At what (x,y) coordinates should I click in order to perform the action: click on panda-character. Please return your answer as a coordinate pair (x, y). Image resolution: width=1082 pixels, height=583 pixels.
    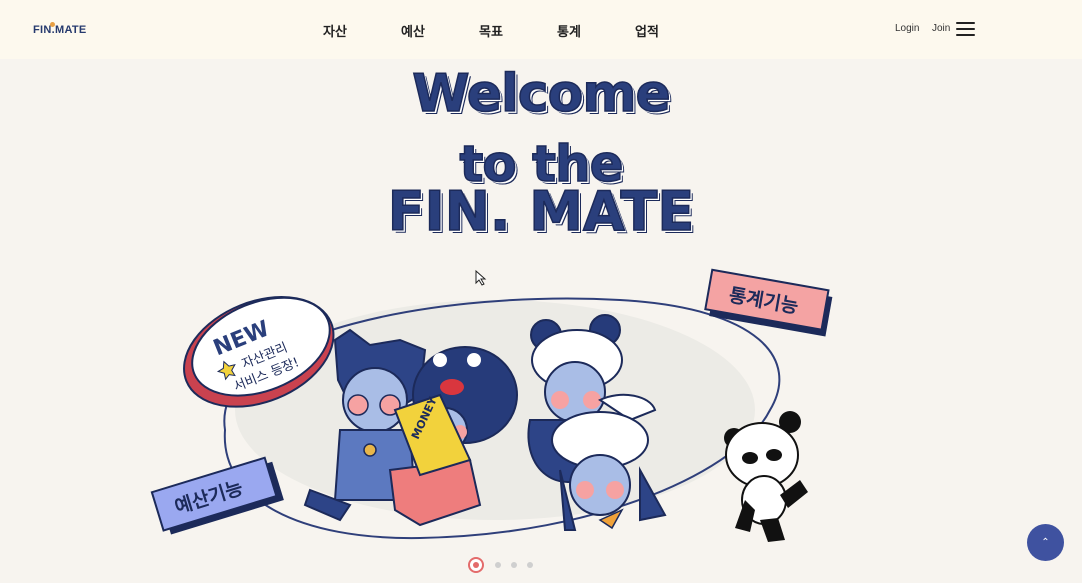
    Looking at the image, I should click on (766, 476).